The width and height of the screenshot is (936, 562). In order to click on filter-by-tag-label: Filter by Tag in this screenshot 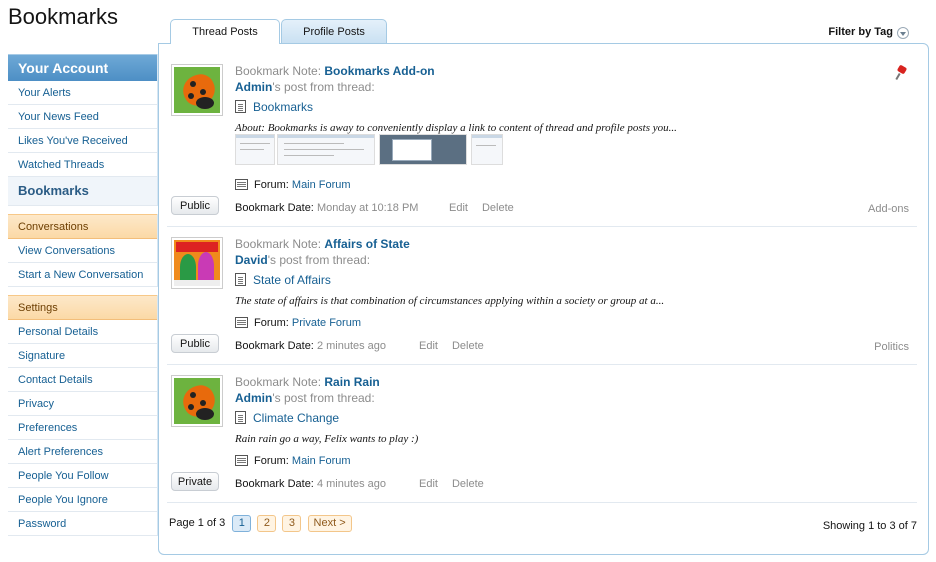, I will do `click(860, 32)`.